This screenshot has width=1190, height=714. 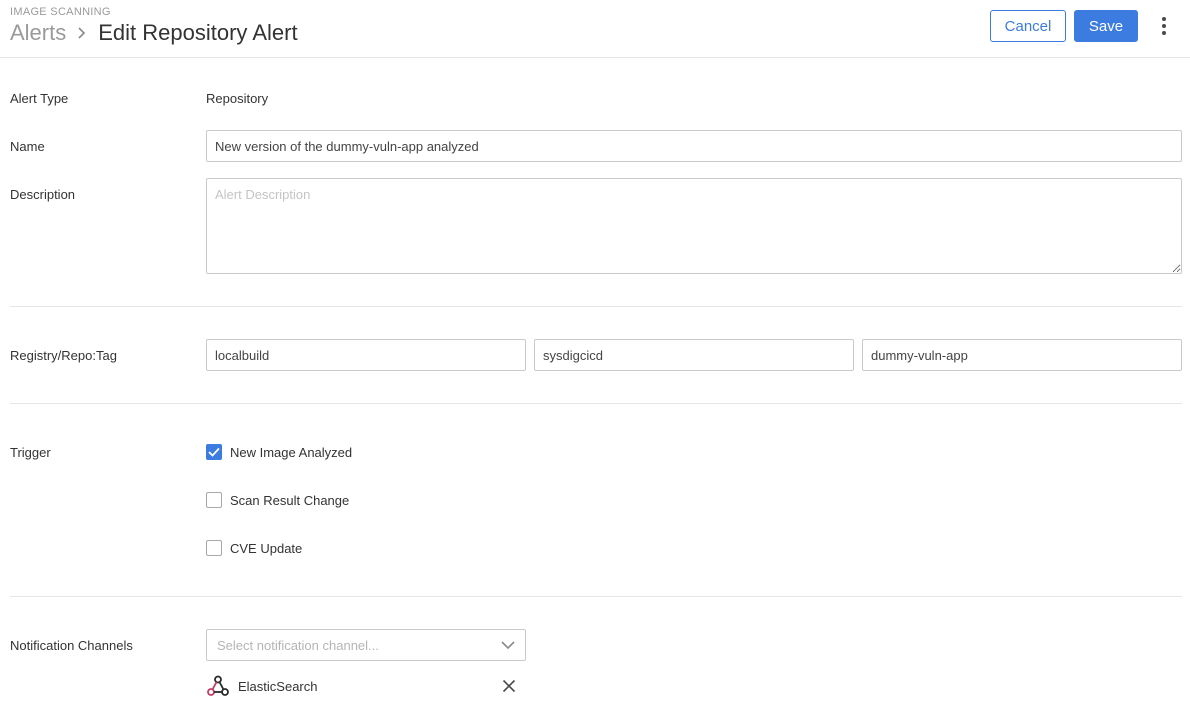 What do you see at coordinates (694, 146) in the screenshot?
I see `name-input` at bounding box center [694, 146].